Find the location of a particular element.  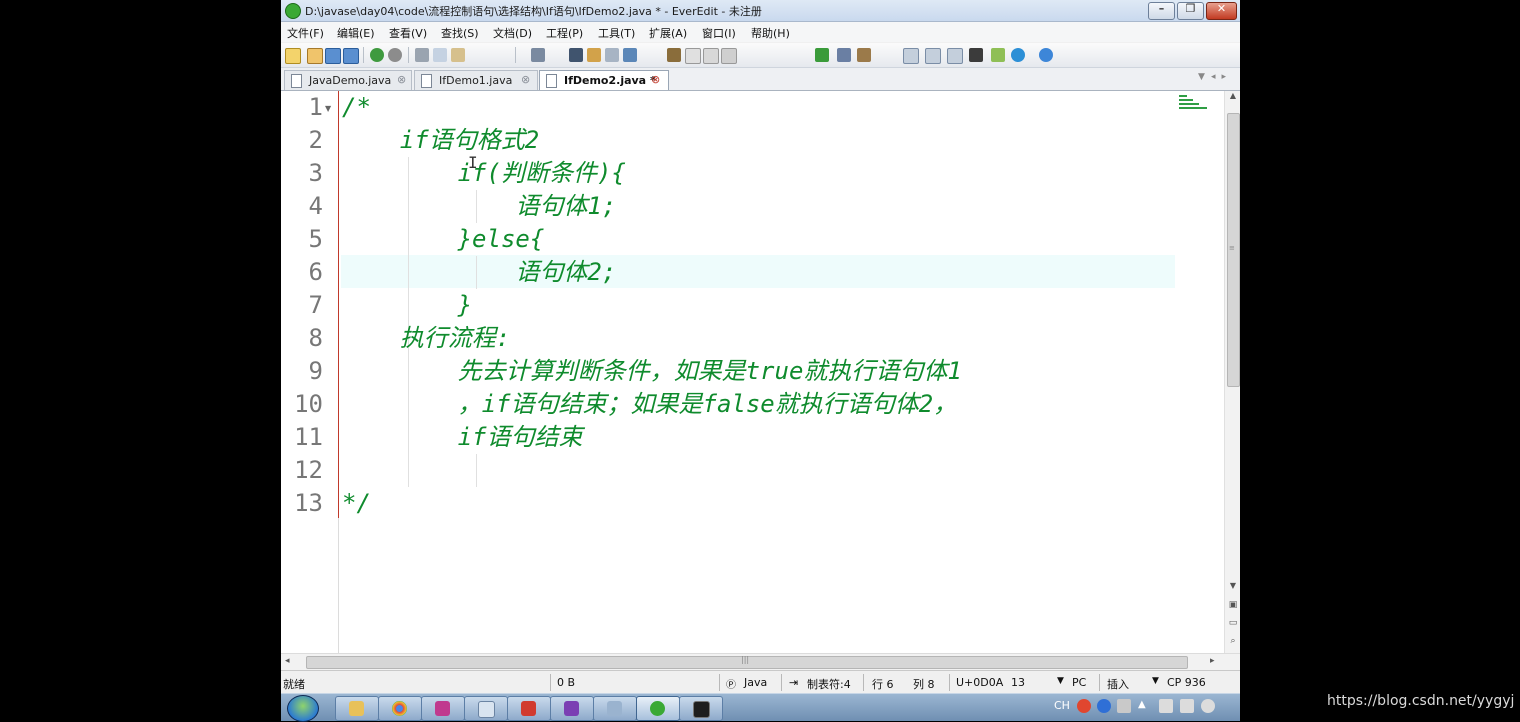

flag-icon is located at coordinates (1166, 706).